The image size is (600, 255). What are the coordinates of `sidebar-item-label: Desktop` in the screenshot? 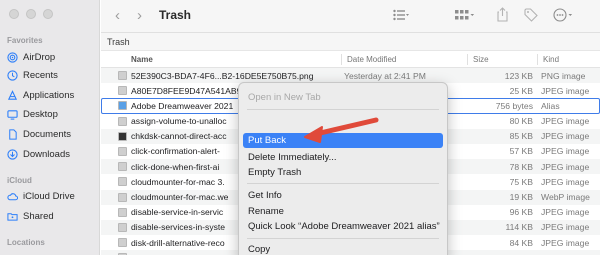 It's located at (40, 114).